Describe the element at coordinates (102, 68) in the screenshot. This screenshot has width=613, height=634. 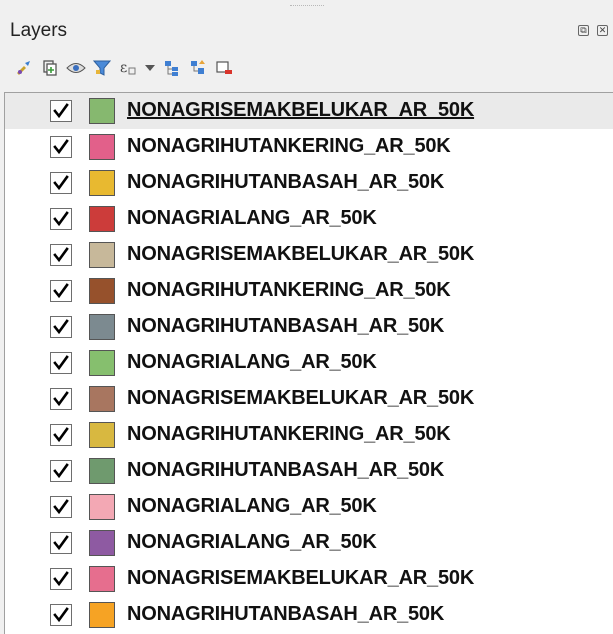
I see `filter-legend-icon` at that location.